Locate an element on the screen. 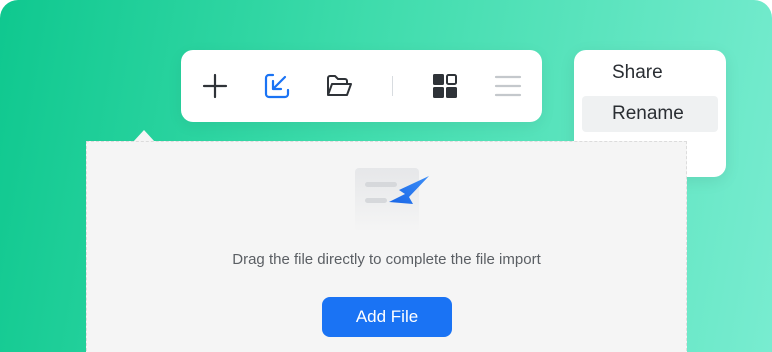 The image size is (772, 352). grid-view-button is located at coordinates (445, 86).